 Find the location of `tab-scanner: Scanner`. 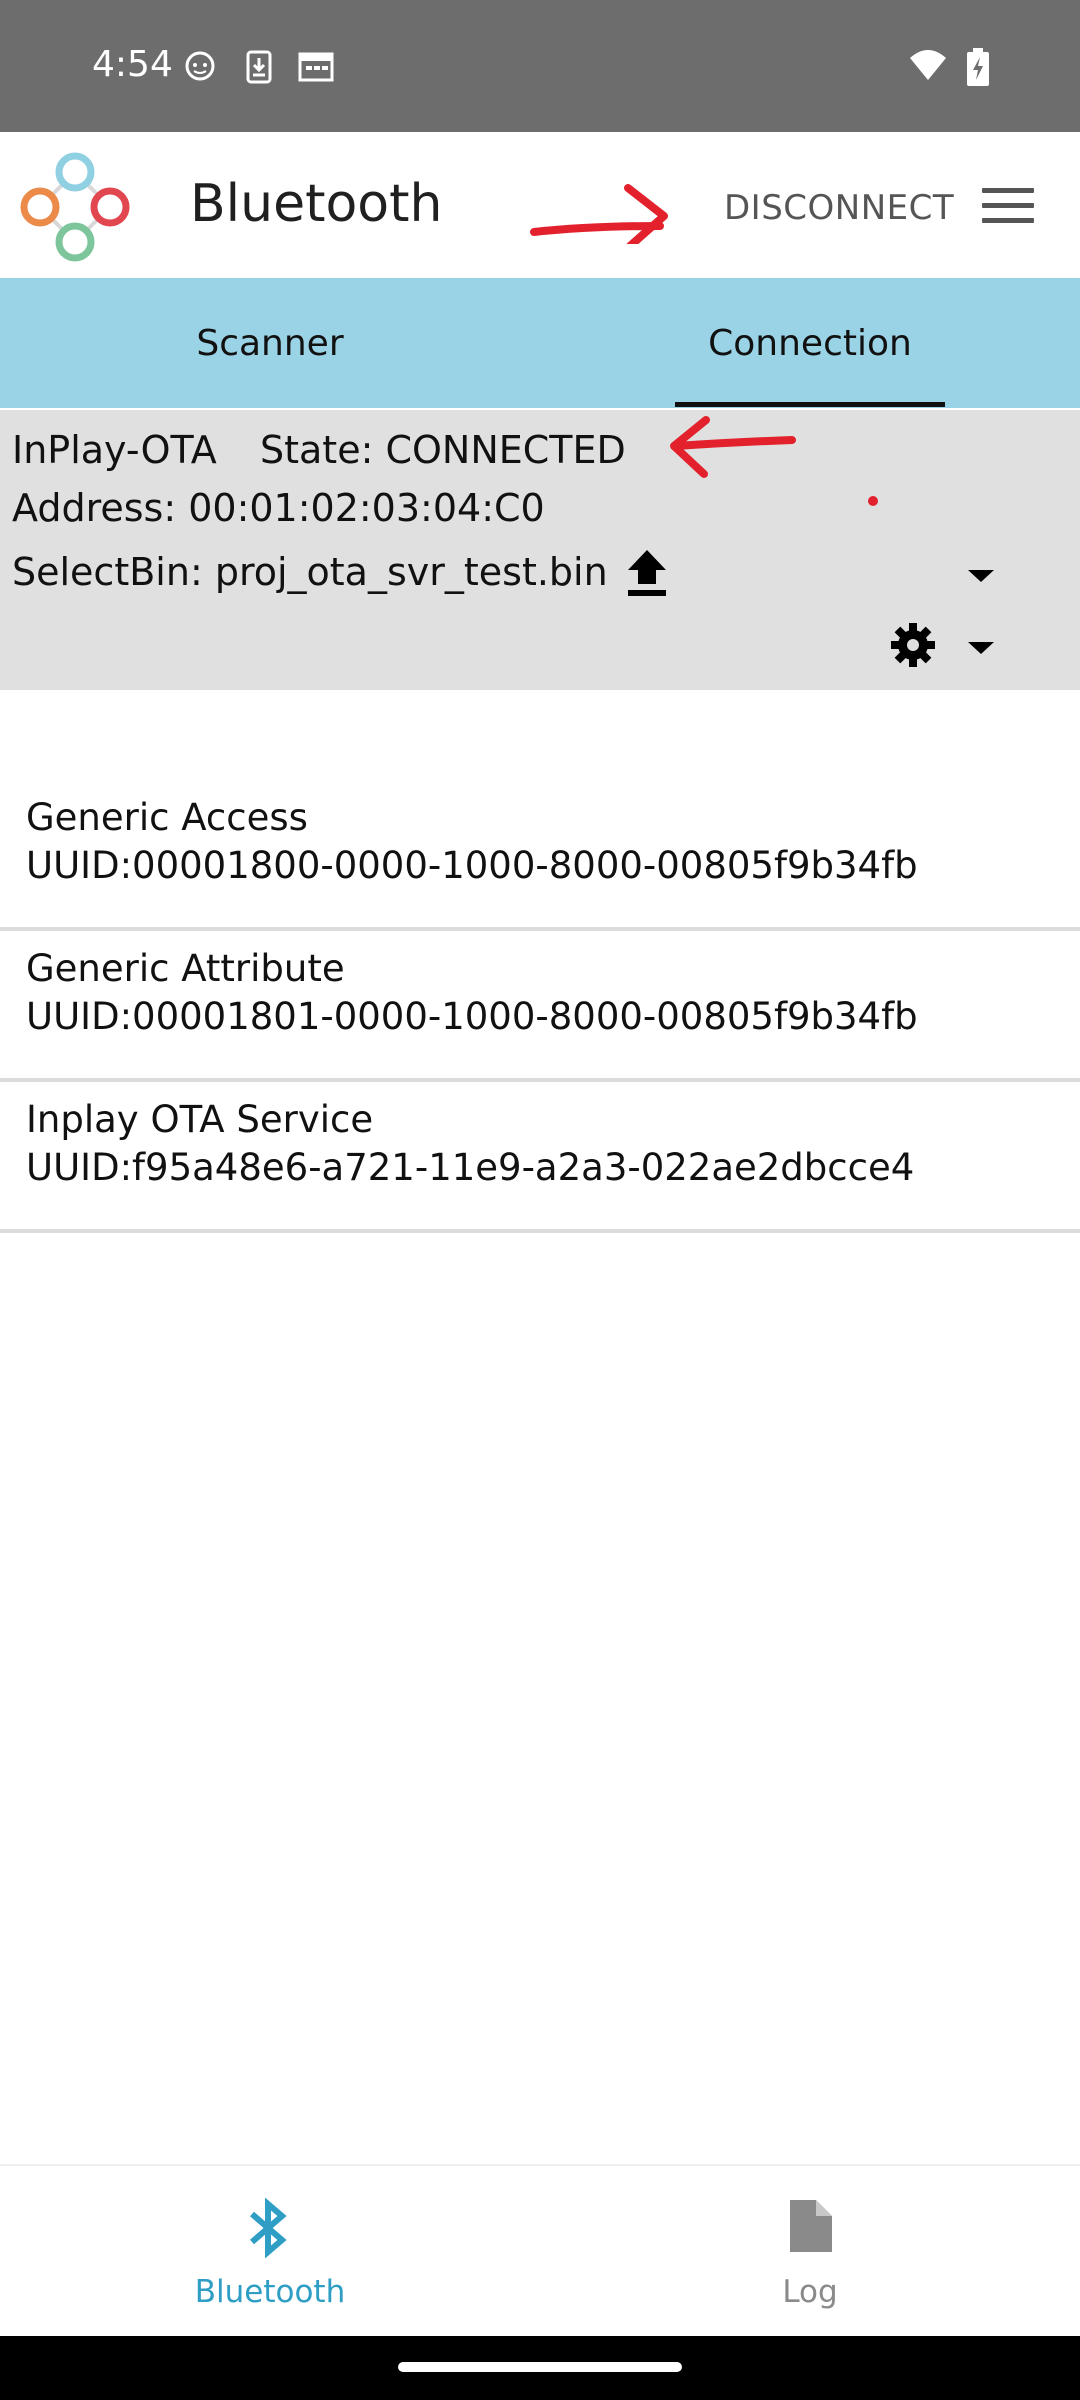

tab-scanner: Scanner is located at coordinates (270, 343).